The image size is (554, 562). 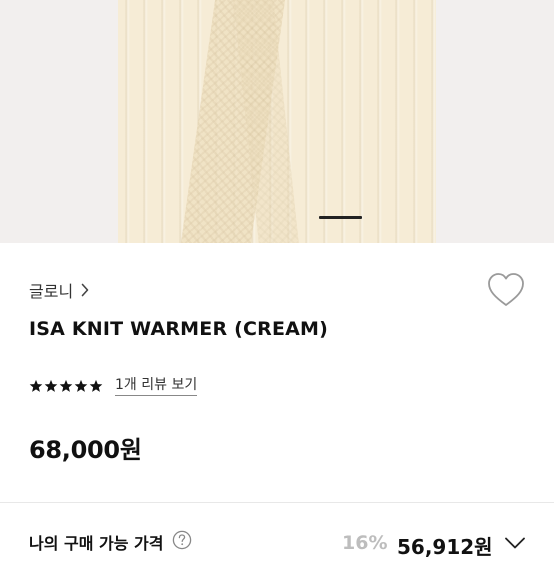 What do you see at coordinates (96, 543) in the screenshot?
I see `purchase-price-label: 나의 구매 가능 가격` at bounding box center [96, 543].